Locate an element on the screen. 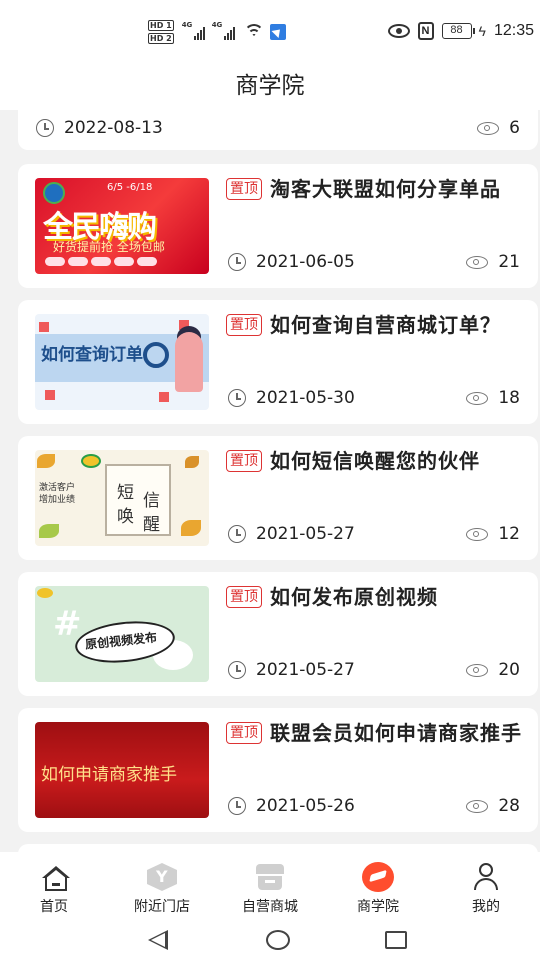 The image size is (540, 960). thumb-date-range: 6/5 -6/18 is located at coordinates (130, 187).